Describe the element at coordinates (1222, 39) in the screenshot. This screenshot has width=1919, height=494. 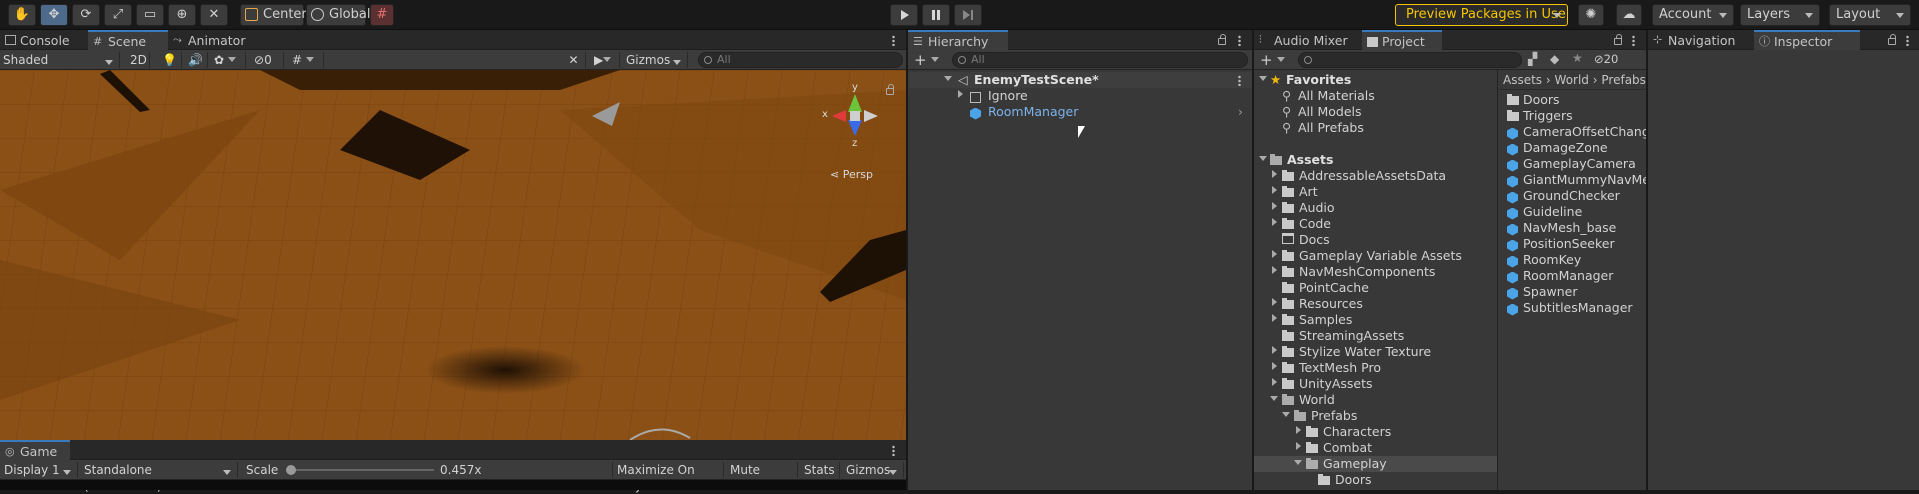
I see `hierarchy-lock-icon` at that location.